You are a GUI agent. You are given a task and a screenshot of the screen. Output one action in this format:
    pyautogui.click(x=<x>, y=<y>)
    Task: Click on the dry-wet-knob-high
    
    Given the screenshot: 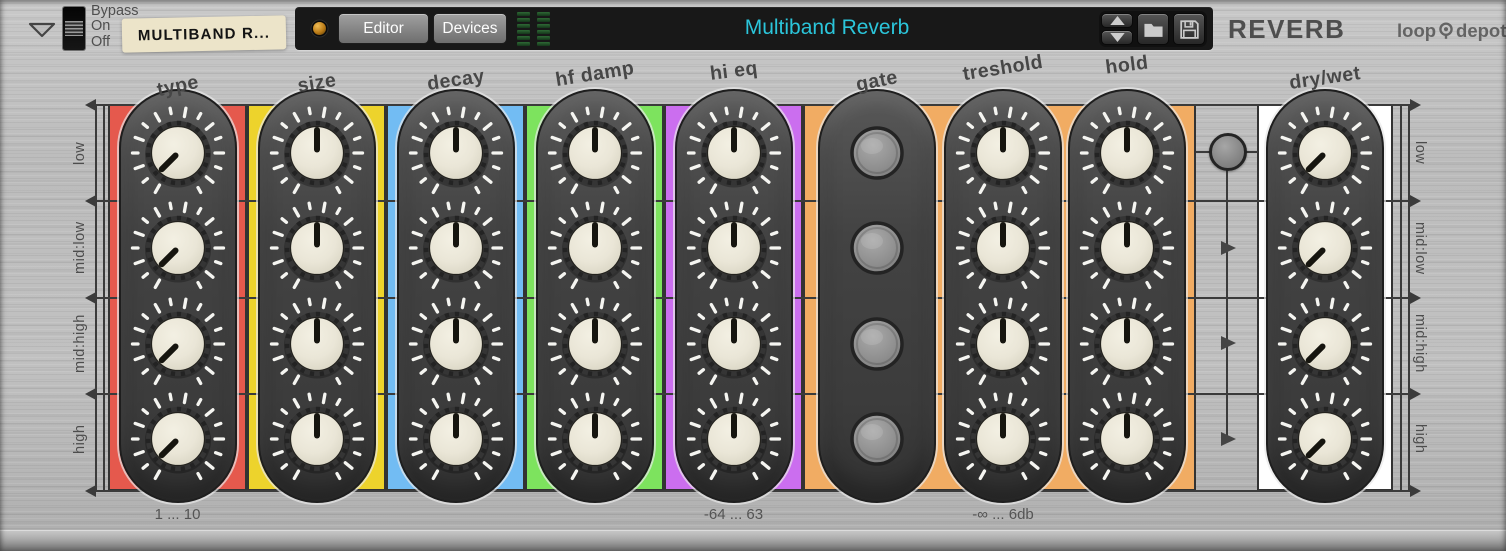 What is the action you would take?
    pyautogui.click(x=1325, y=439)
    